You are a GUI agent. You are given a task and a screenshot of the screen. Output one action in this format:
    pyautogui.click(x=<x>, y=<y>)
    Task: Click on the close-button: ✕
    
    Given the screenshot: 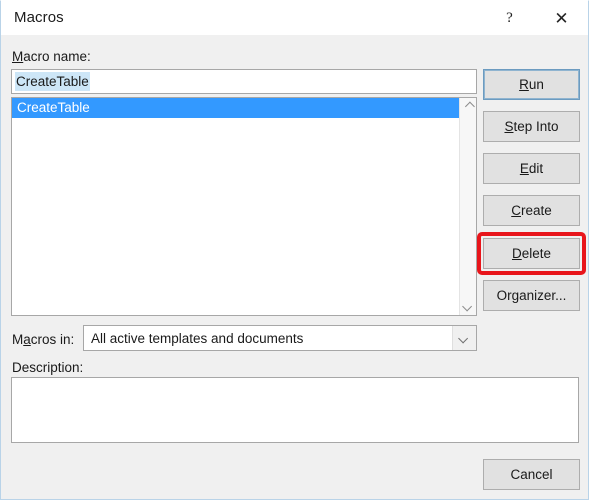 What is the action you would take?
    pyautogui.click(x=561, y=18)
    